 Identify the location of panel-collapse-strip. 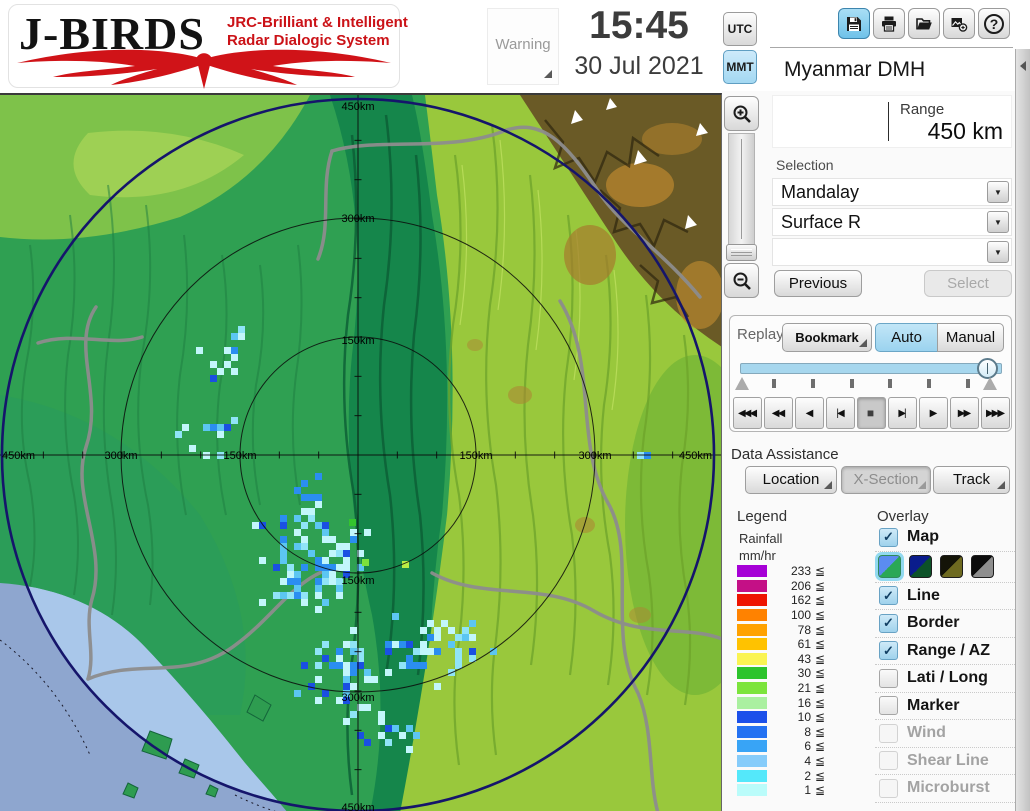
(1022, 430).